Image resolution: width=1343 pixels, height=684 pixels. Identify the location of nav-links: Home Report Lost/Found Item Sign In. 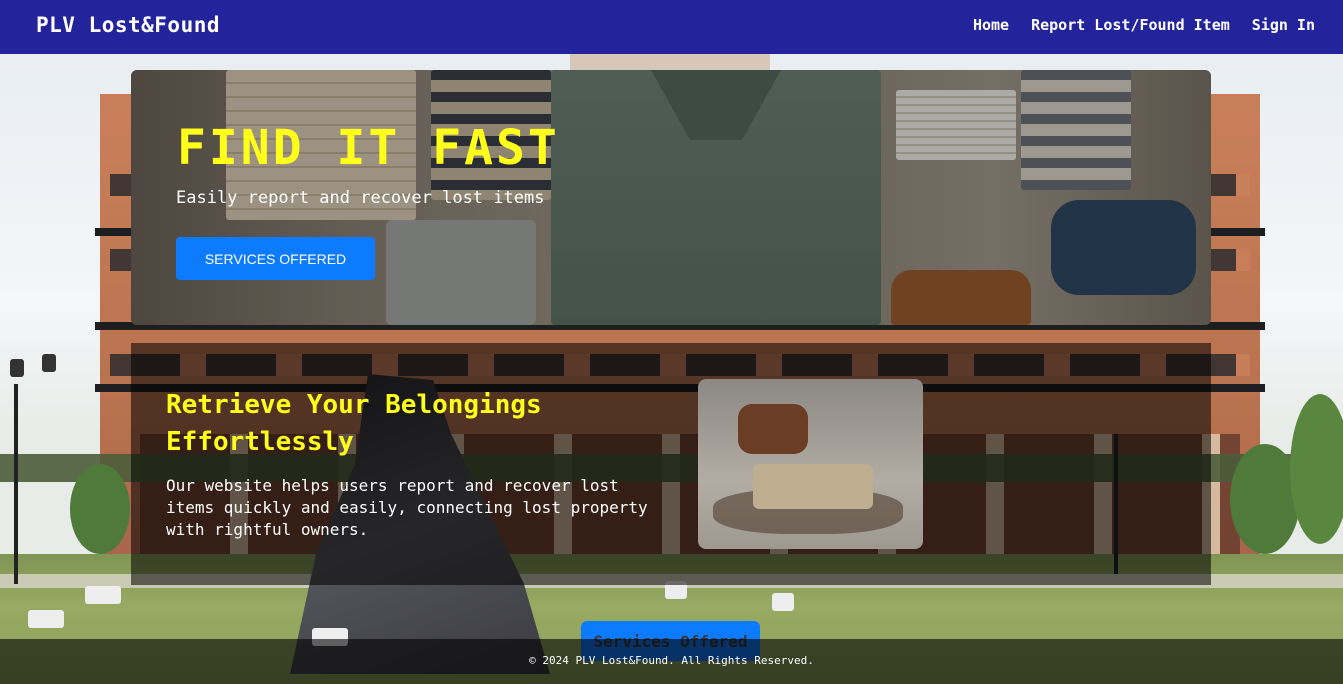
(1144, 25).